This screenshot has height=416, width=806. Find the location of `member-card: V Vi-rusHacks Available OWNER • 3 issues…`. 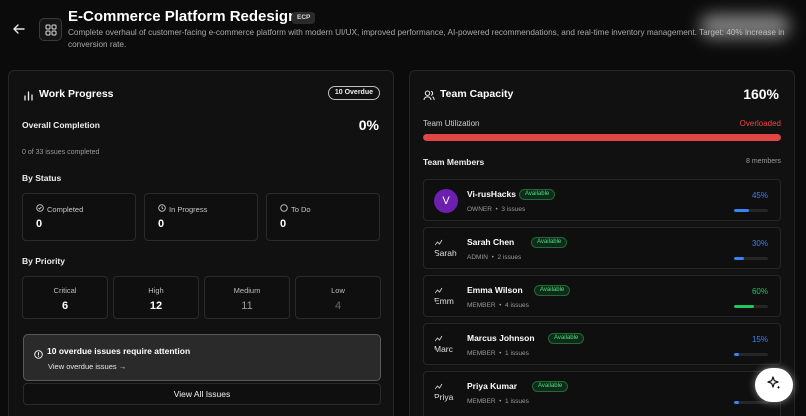

member-card: V Vi-rusHacks Available OWNER • 3 issues… is located at coordinates (602, 200).